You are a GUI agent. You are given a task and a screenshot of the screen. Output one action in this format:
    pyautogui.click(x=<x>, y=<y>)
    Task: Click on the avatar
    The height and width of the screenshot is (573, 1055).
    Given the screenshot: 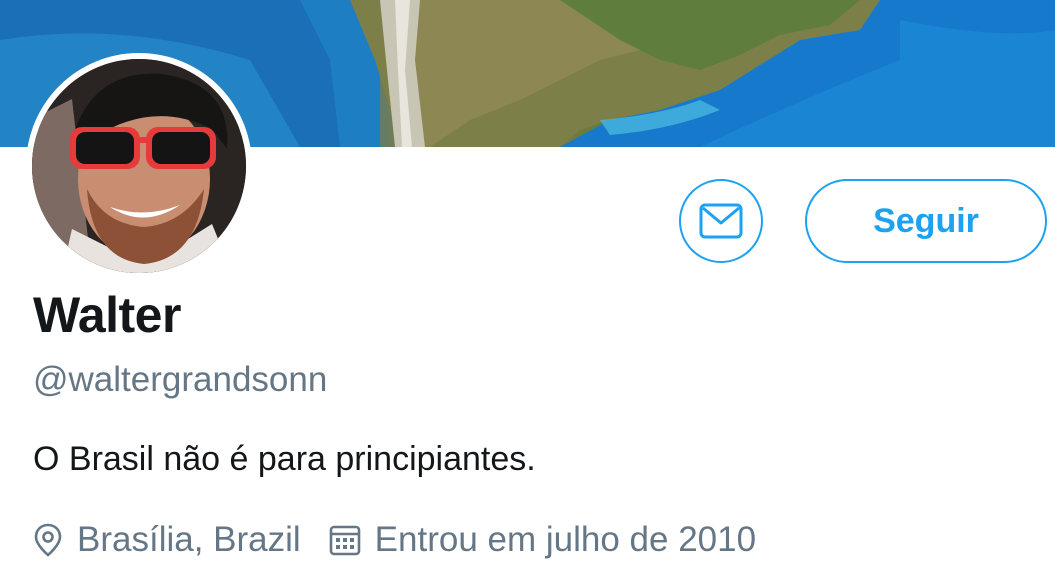 What is the action you would take?
    pyautogui.click(x=139, y=166)
    